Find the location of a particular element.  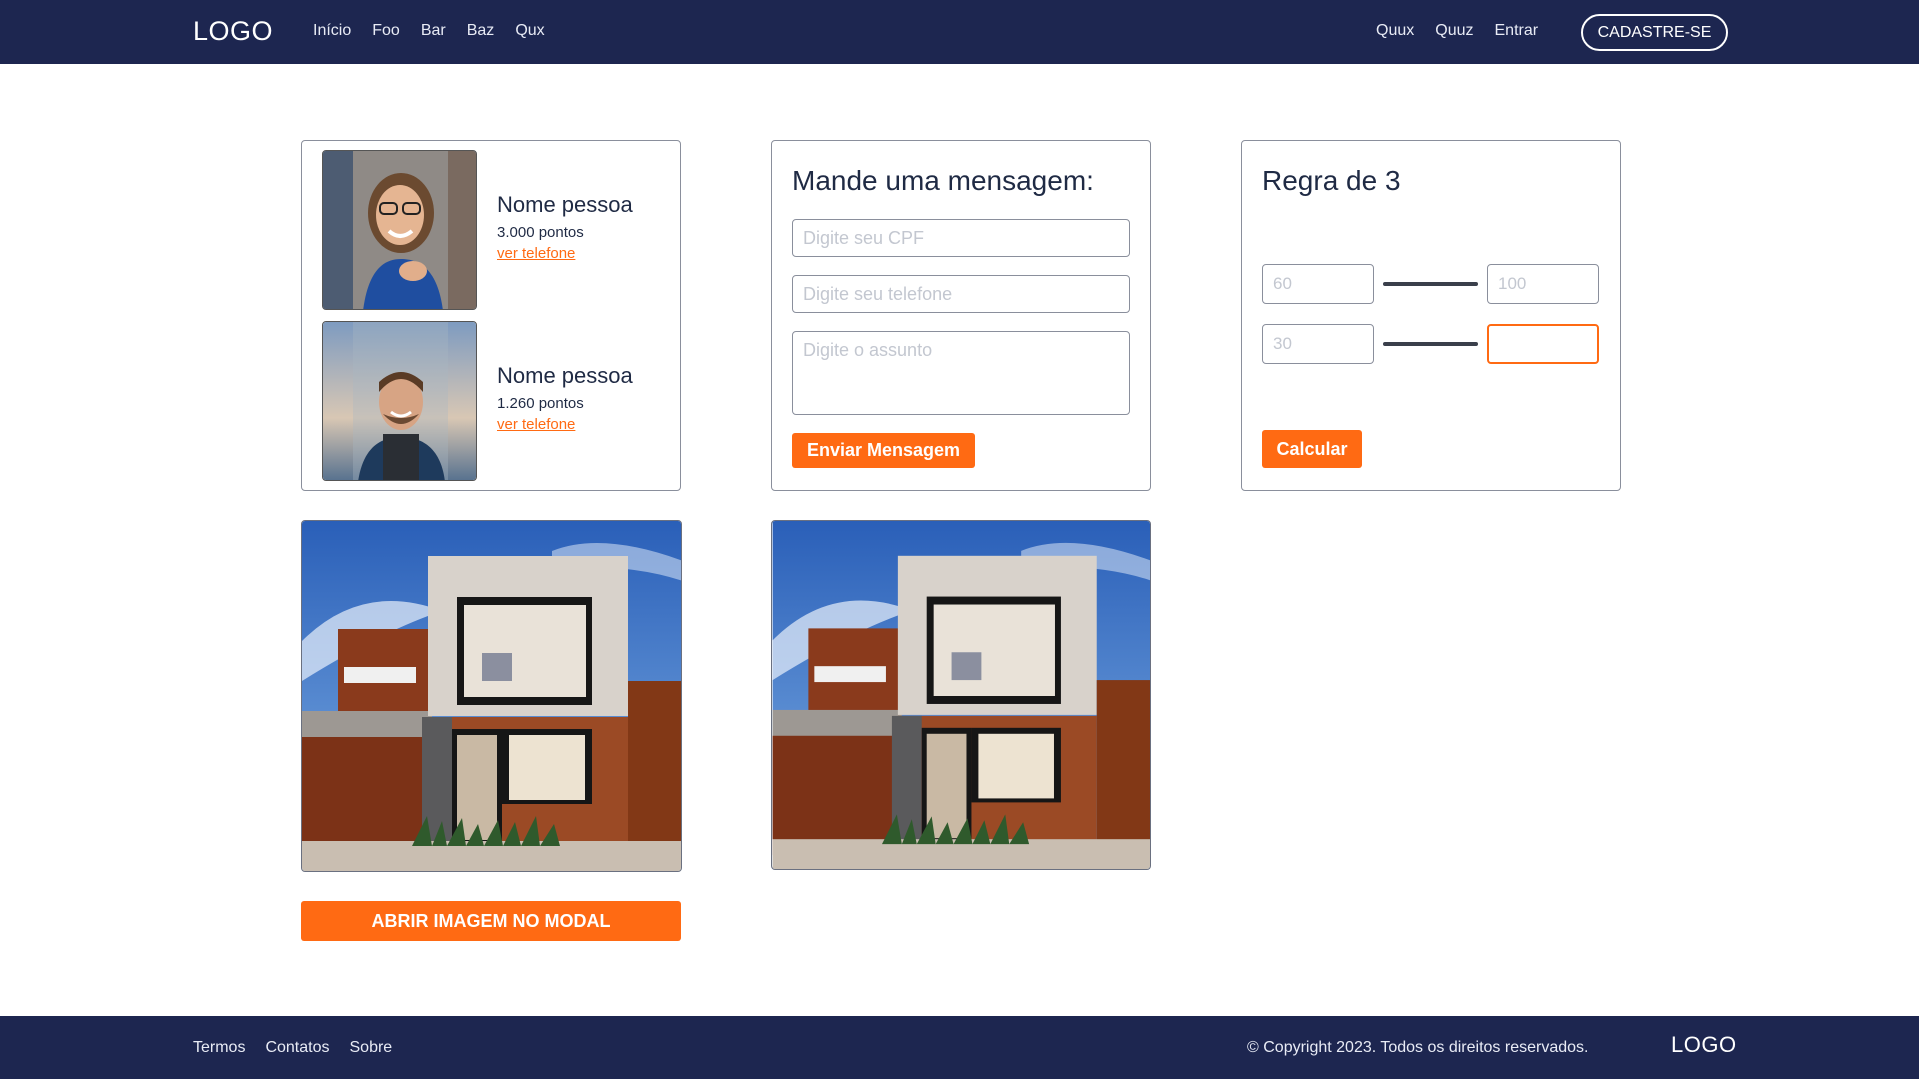

nav-link-baz: Baz is located at coordinates (481, 31).